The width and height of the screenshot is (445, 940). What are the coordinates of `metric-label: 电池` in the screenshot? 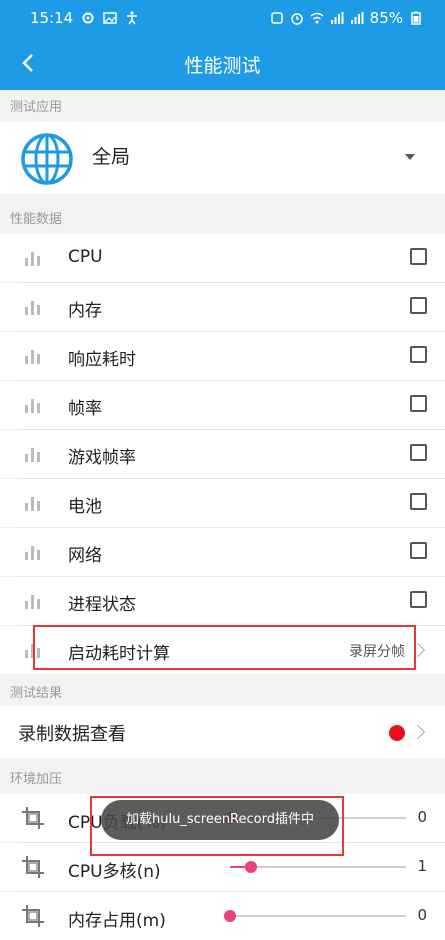 It's located at (85, 507).